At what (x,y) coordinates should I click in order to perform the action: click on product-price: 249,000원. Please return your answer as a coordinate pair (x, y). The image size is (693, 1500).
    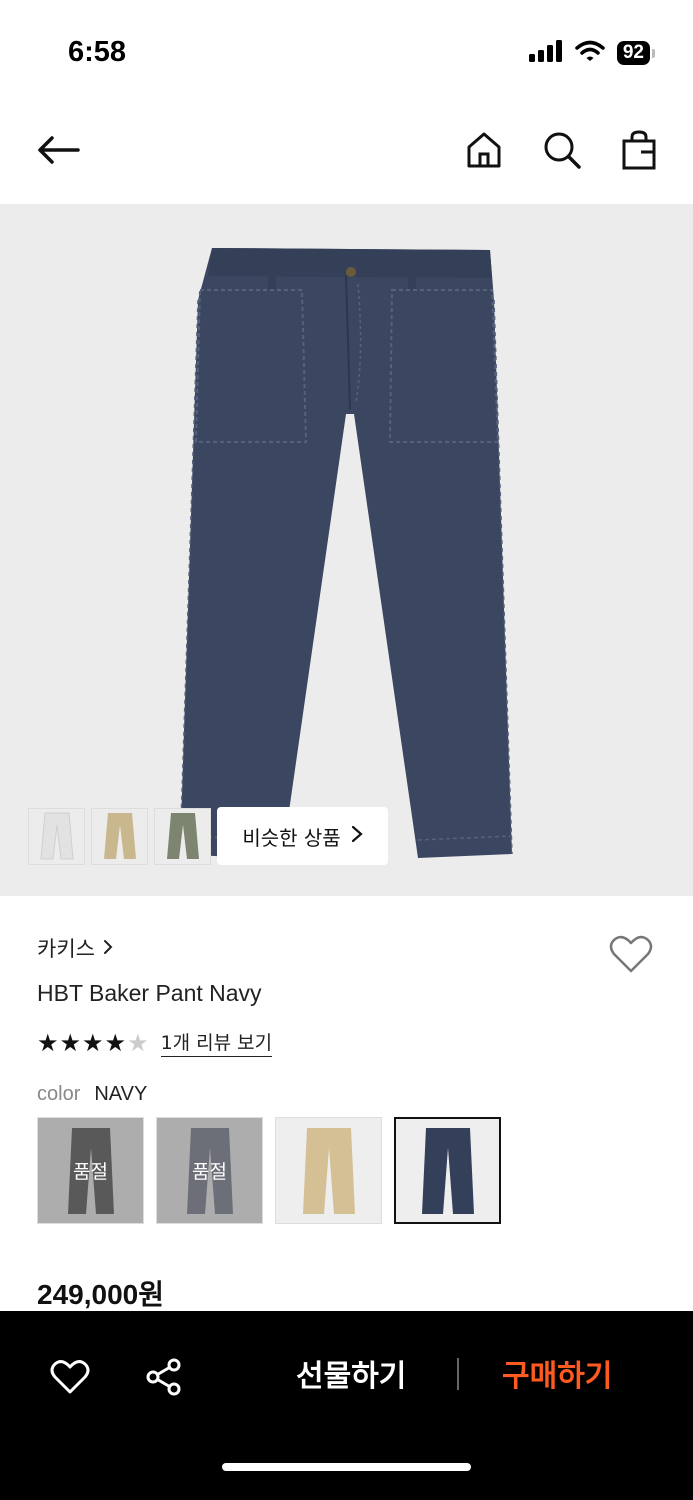
    Looking at the image, I should click on (100, 1294).